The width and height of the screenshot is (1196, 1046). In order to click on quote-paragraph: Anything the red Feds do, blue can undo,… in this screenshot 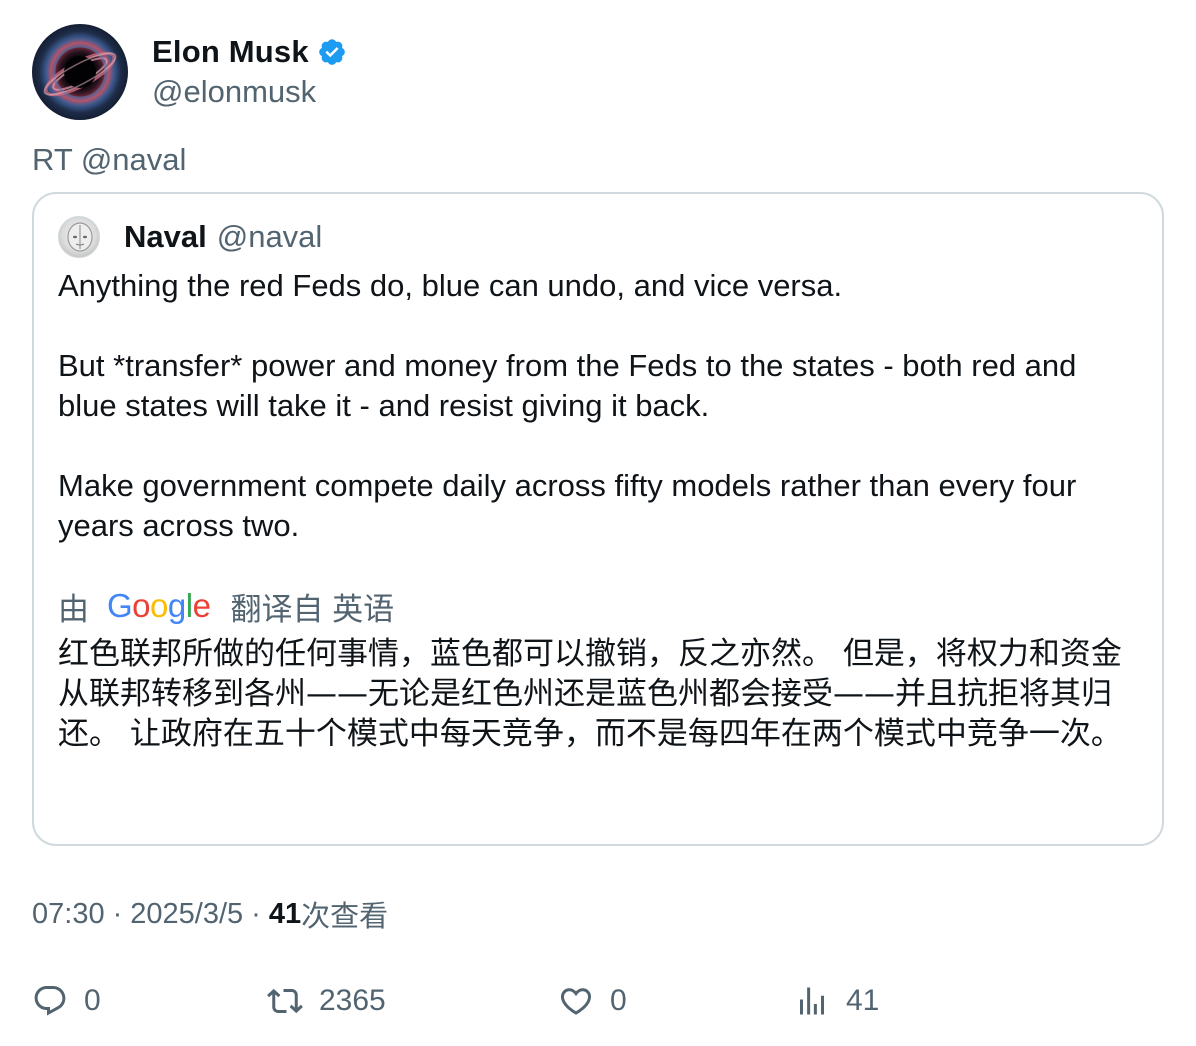, I will do `click(450, 285)`.